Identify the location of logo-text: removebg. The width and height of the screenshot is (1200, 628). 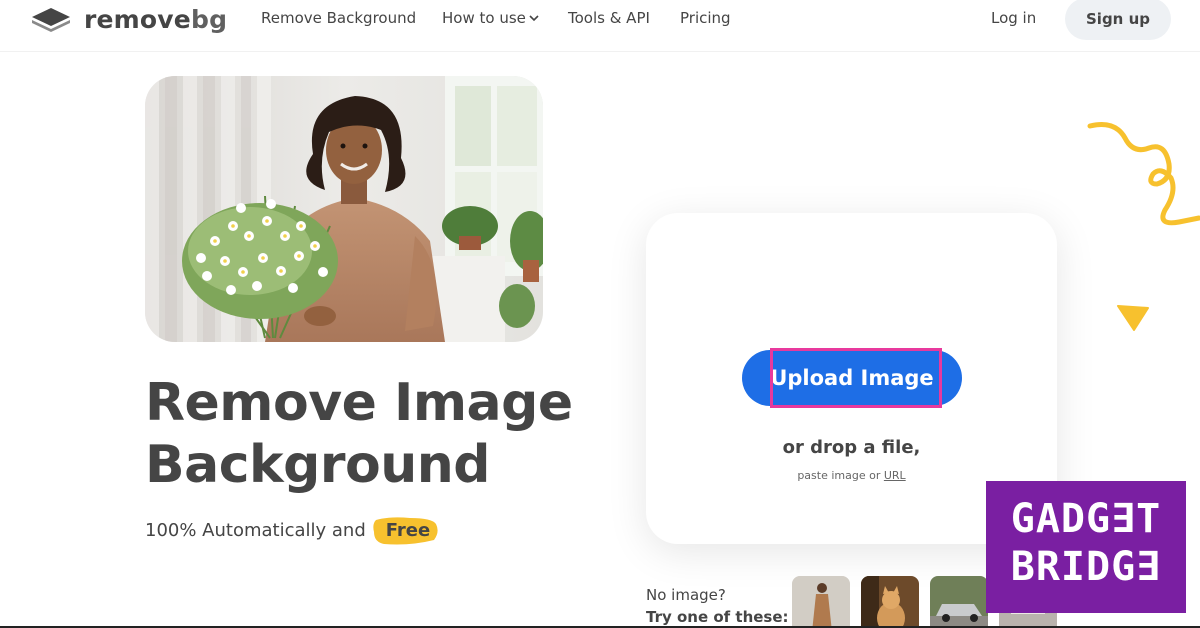
(156, 19).